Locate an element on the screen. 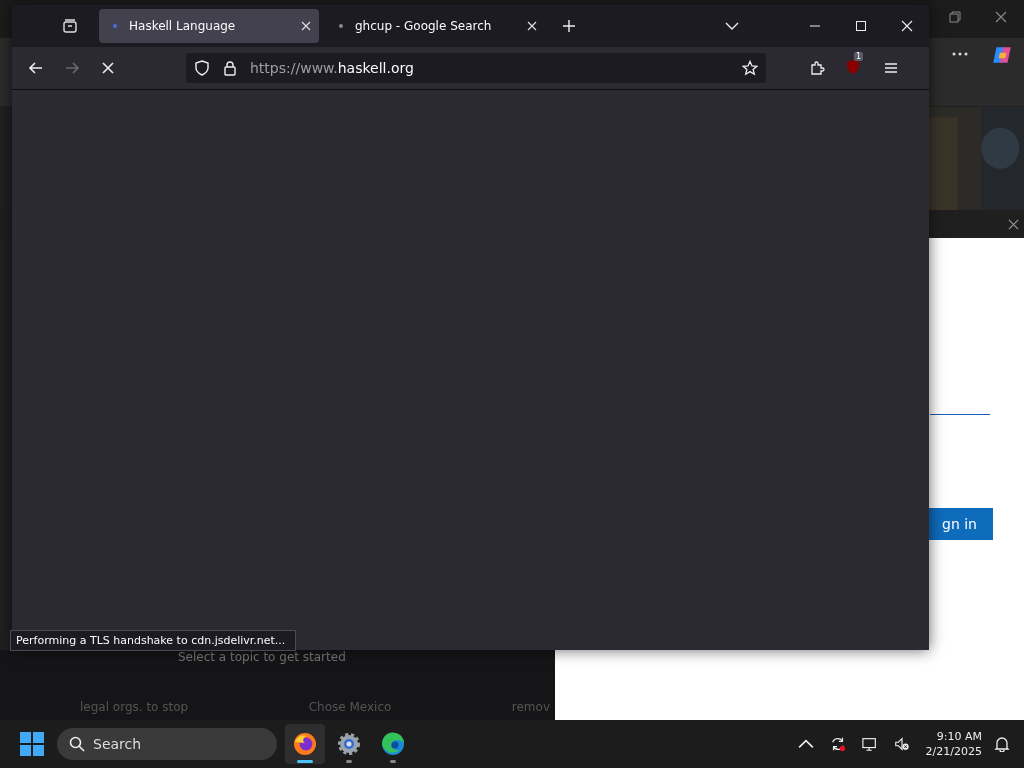 This screenshot has height=768, width=1024. taskbar-app is located at coordinates (305, 744).